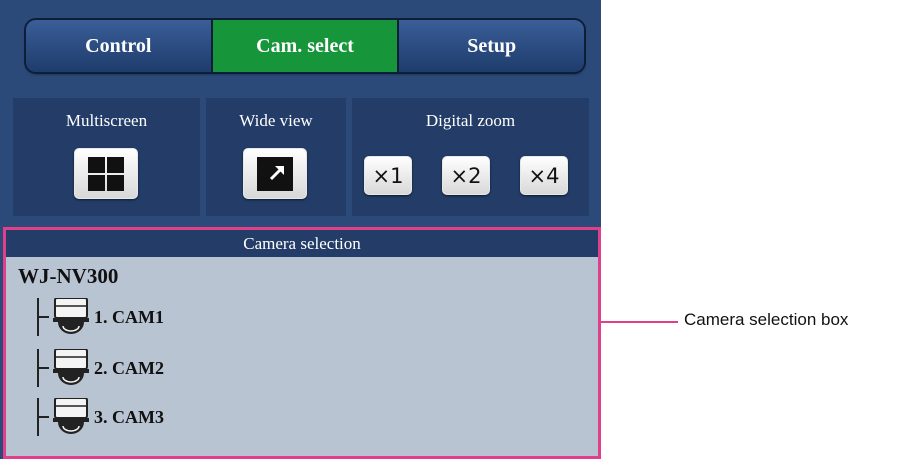 The width and height of the screenshot is (909, 459). I want to click on camera-label: 1. CAM1, so click(129, 316).